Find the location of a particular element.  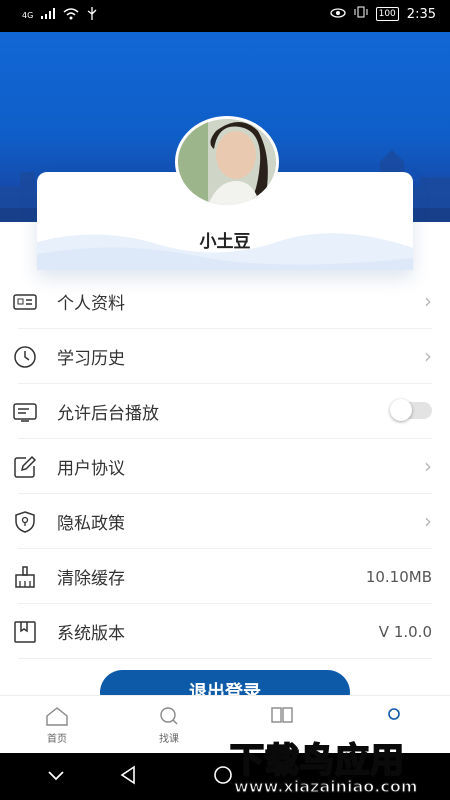

watermark-brand: 下载鸟应用 is located at coordinates (317, 761).